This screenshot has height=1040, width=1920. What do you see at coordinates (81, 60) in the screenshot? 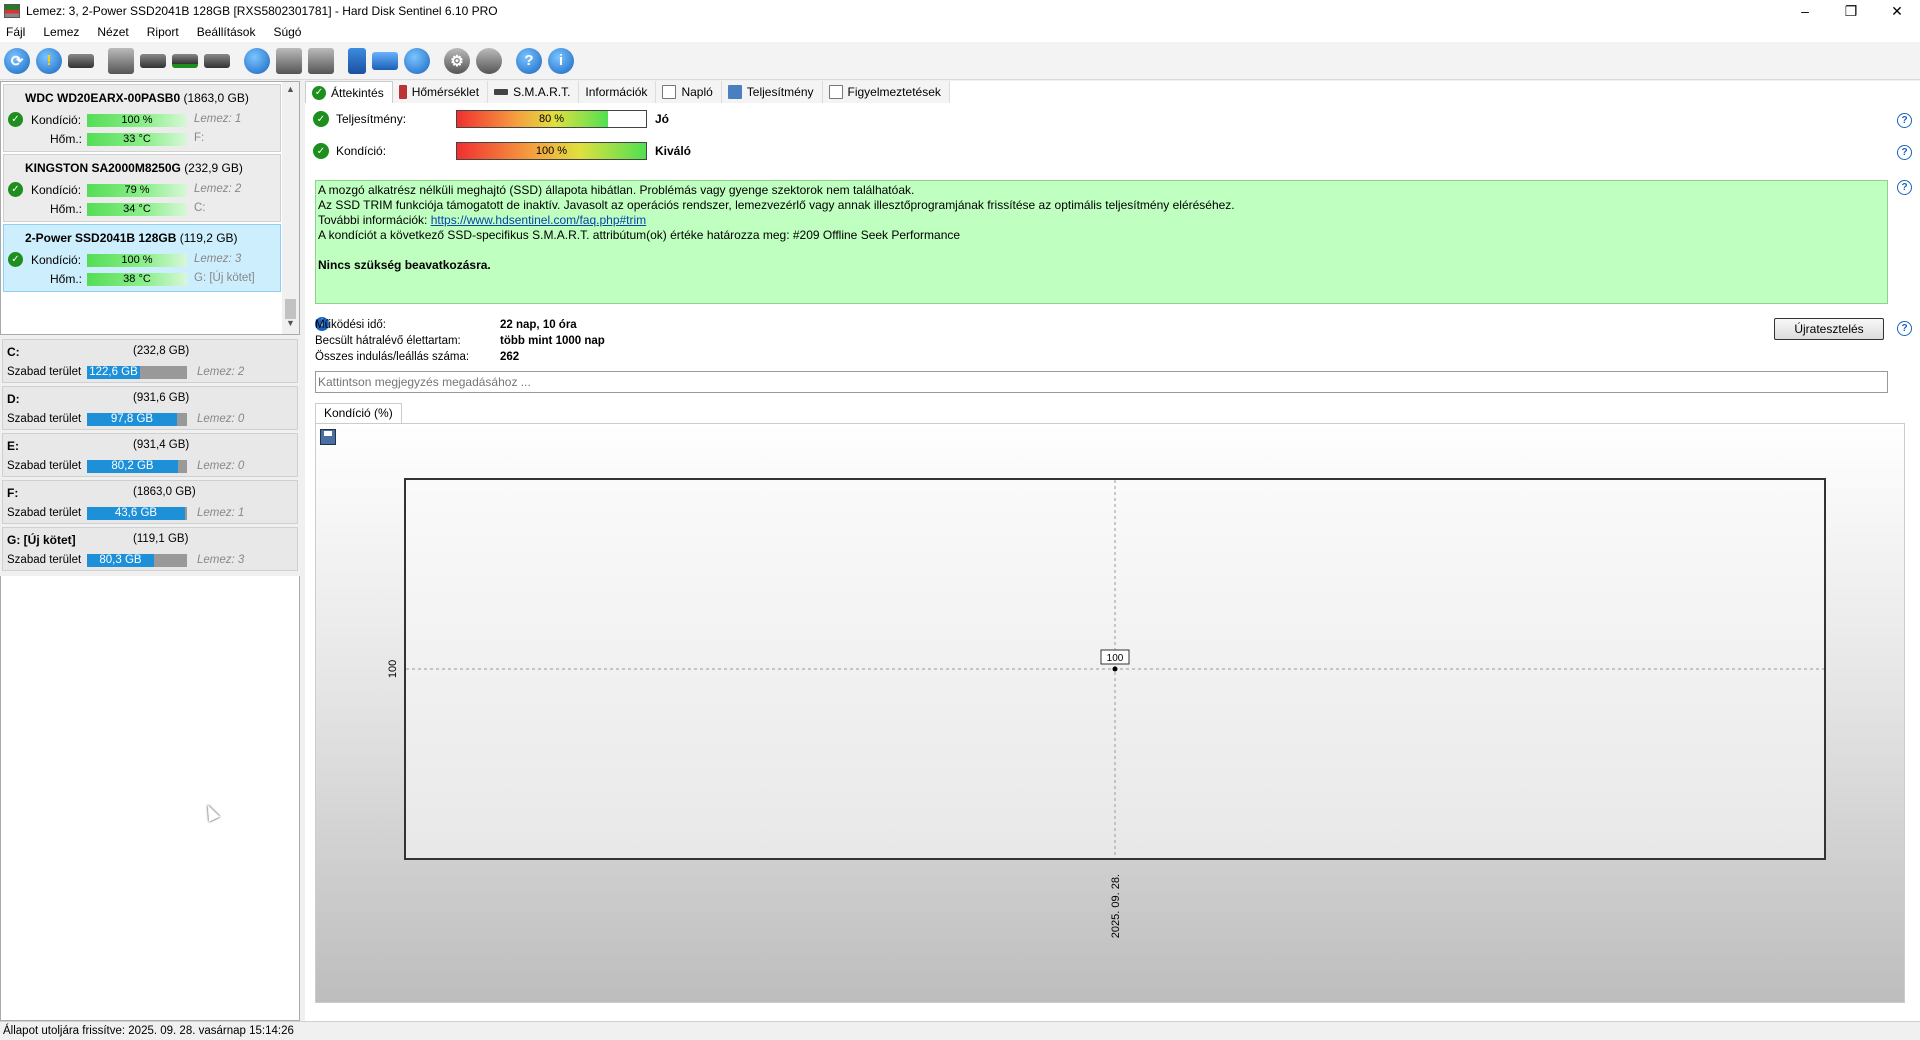
I see `disk-list-icon` at bounding box center [81, 60].